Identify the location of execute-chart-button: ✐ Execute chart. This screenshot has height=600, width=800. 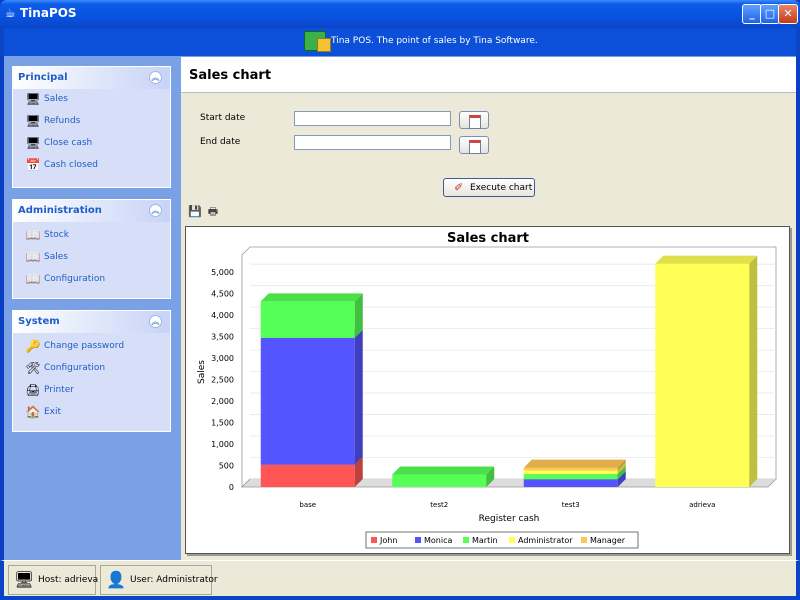
(489, 187).